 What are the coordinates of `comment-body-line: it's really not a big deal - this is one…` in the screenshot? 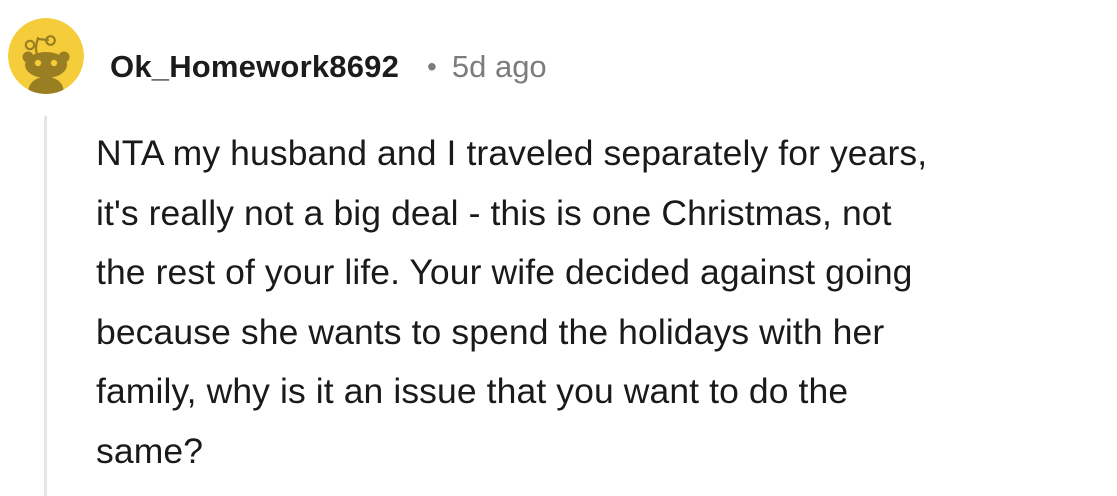 It's located at (494, 212).